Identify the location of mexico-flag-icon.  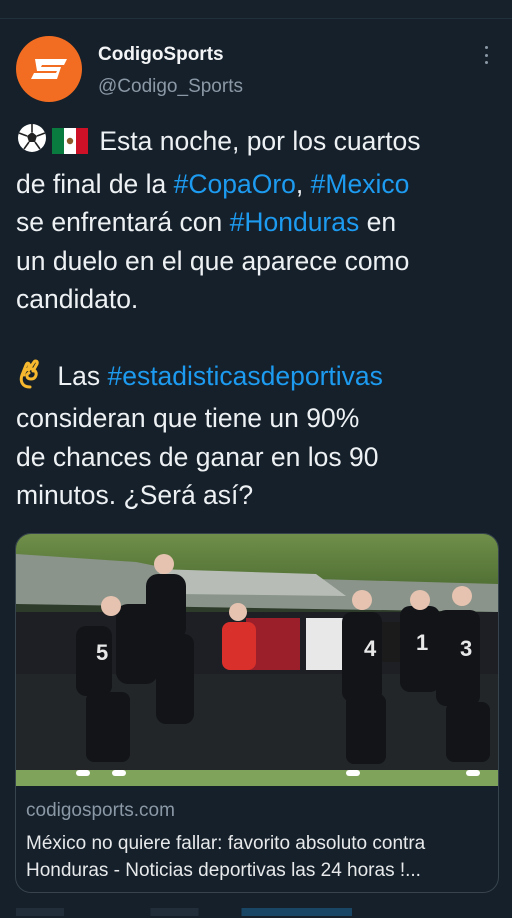
(70, 145).